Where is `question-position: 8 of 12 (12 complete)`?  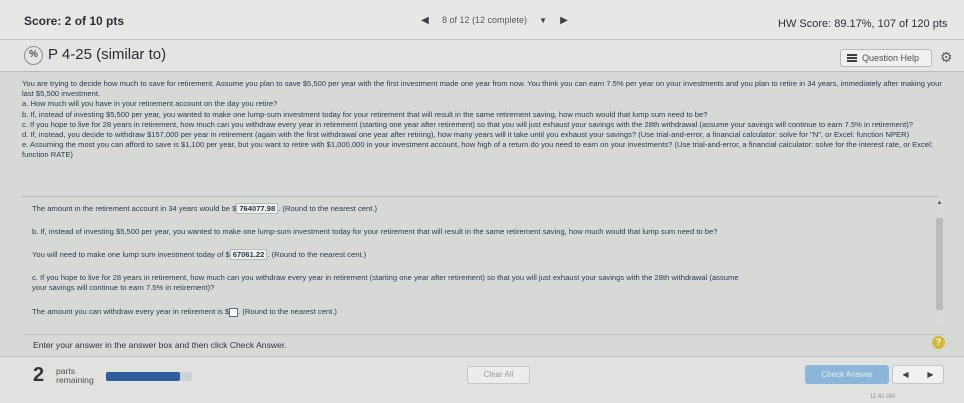 question-position: 8 of 12 (12 complete) is located at coordinates (484, 20).